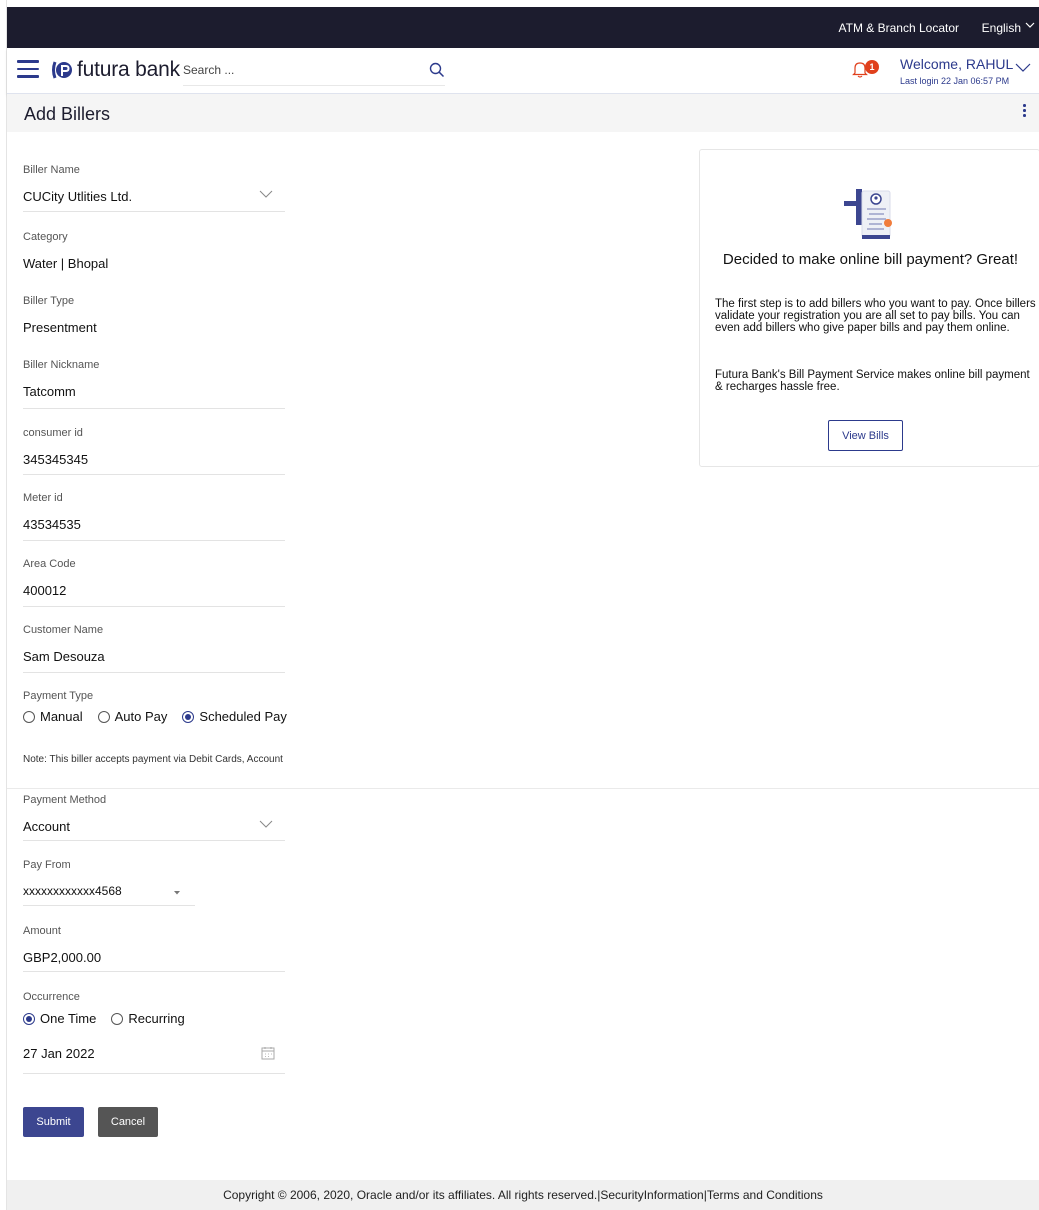 The height and width of the screenshot is (1210, 1039). What do you see at coordinates (523, 788) in the screenshot?
I see `section-divider` at bounding box center [523, 788].